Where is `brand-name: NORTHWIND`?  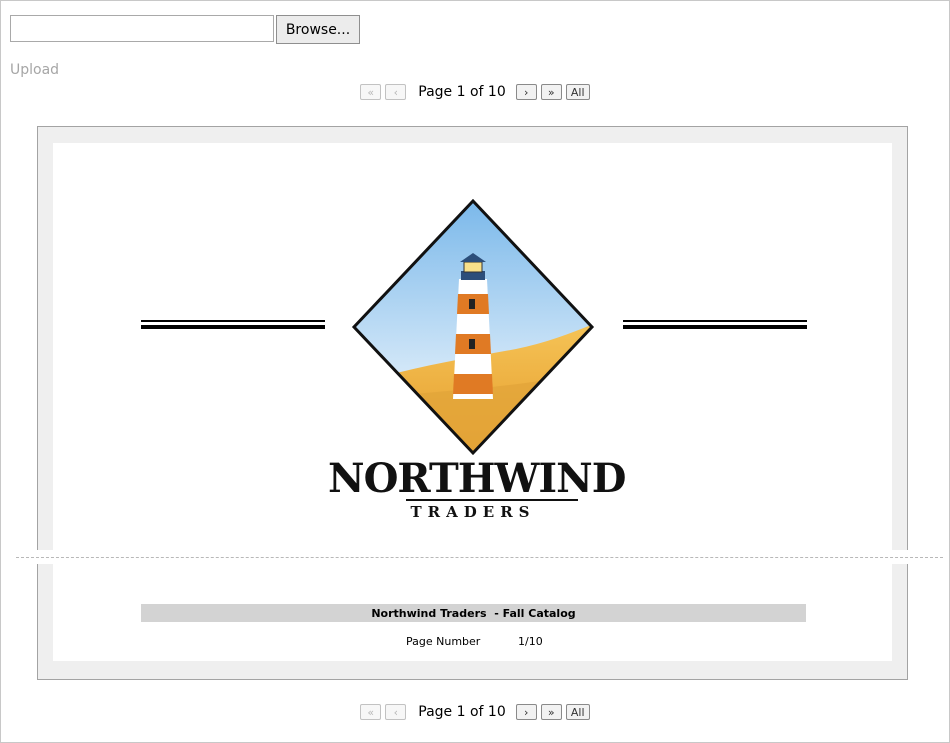 brand-name: NORTHWIND is located at coordinates (477, 478).